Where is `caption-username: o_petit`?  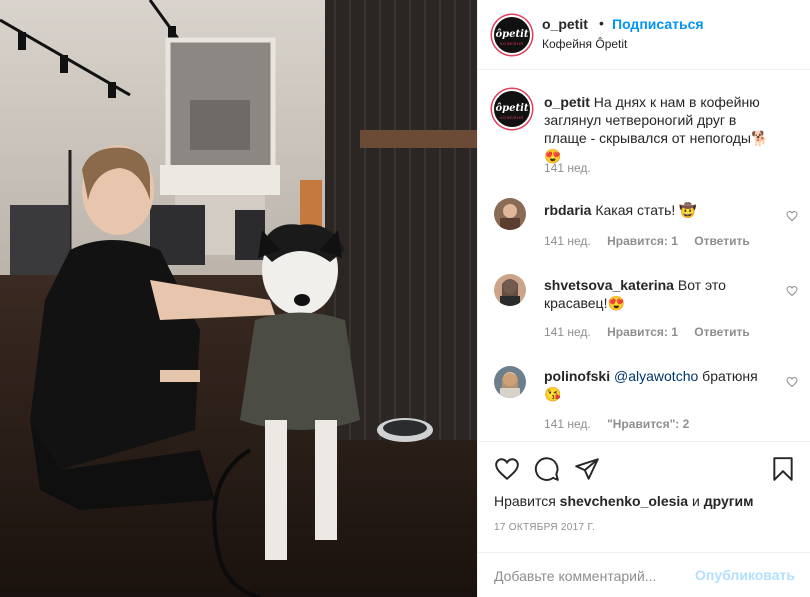 caption-username: o_petit is located at coordinates (567, 102).